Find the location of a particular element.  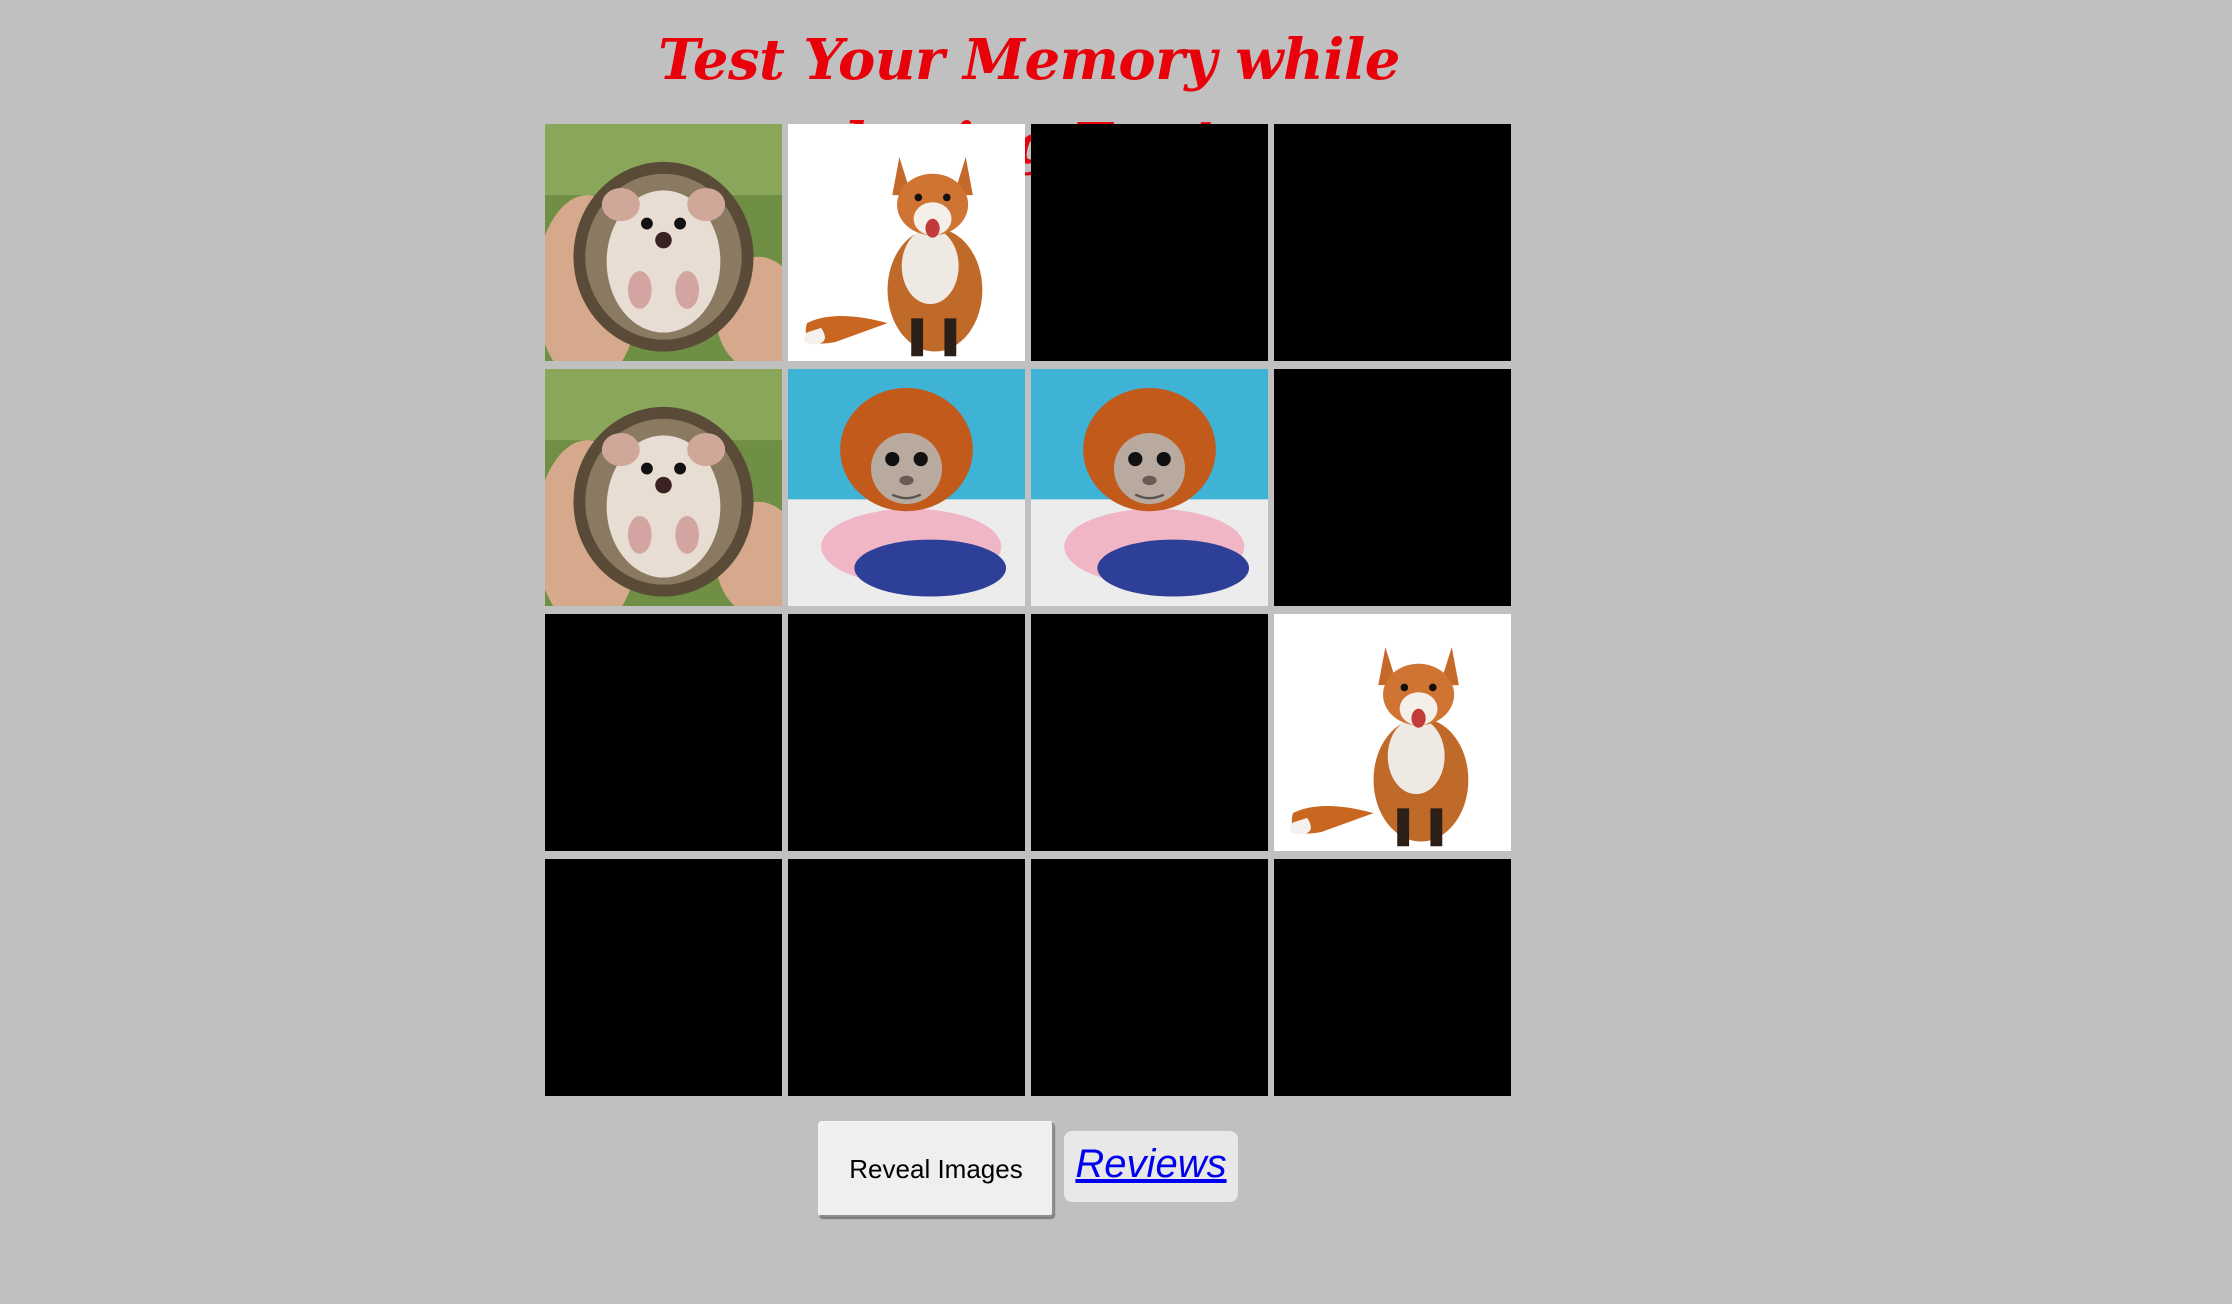

controls-bar: Reveal Images Reviews is located at coordinates (1028, 1169).